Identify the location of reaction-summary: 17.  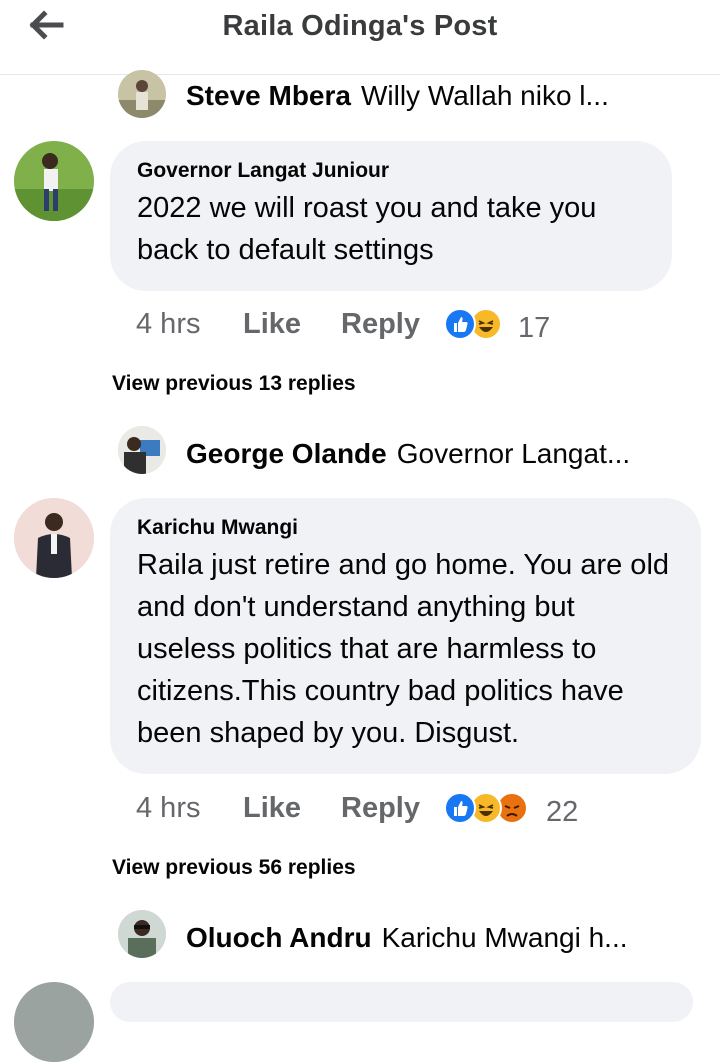
(509, 326).